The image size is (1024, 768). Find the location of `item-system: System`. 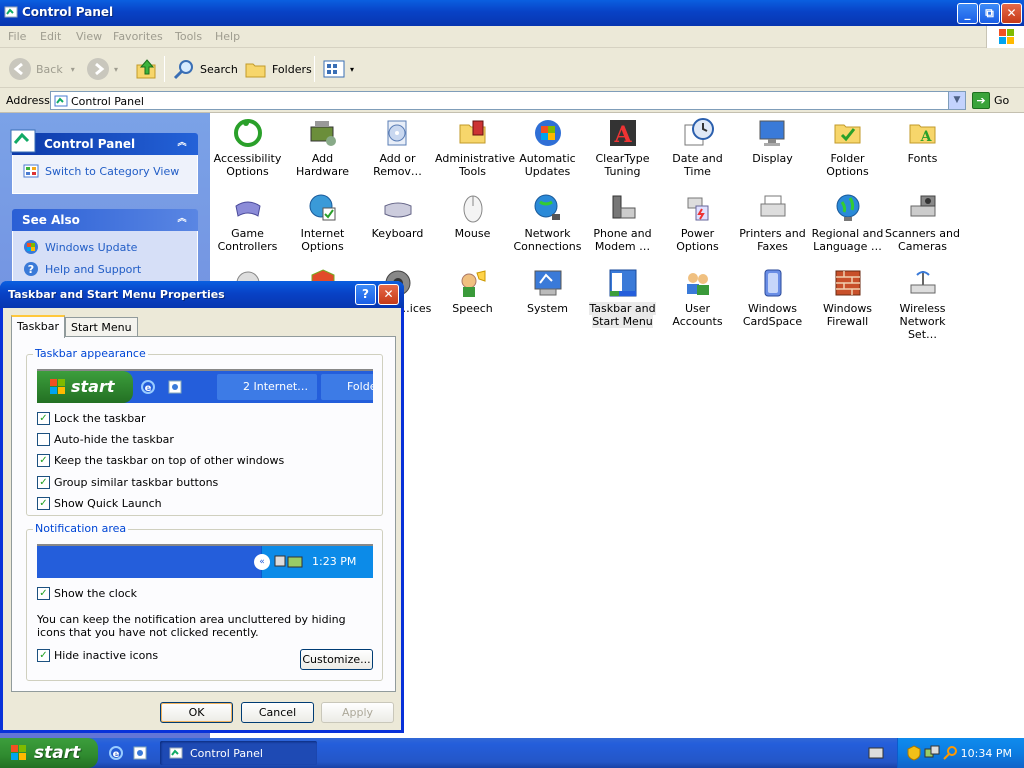

item-system: System is located at coordinates (547, 291).